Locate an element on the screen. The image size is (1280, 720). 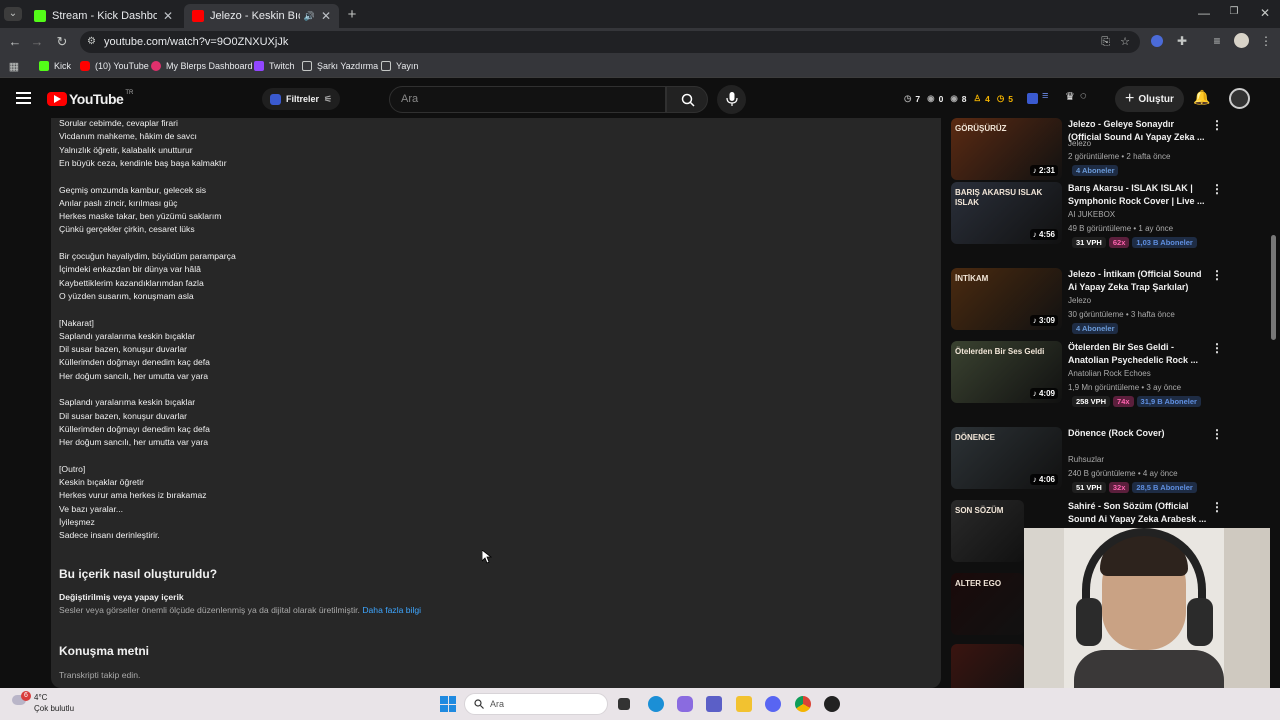
trophy-icon: ♛ is located at coordinates (1070, 96).